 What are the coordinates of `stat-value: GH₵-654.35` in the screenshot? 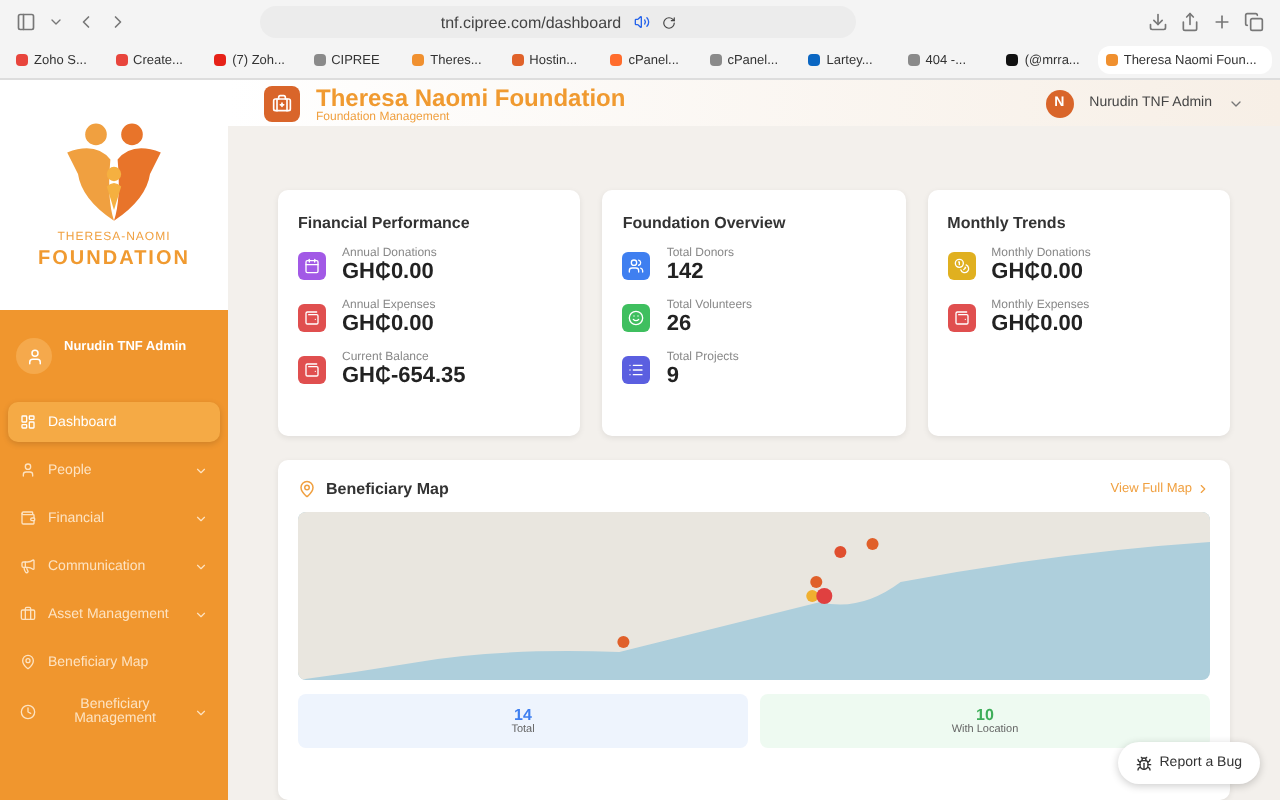 It's located at (404, 376).